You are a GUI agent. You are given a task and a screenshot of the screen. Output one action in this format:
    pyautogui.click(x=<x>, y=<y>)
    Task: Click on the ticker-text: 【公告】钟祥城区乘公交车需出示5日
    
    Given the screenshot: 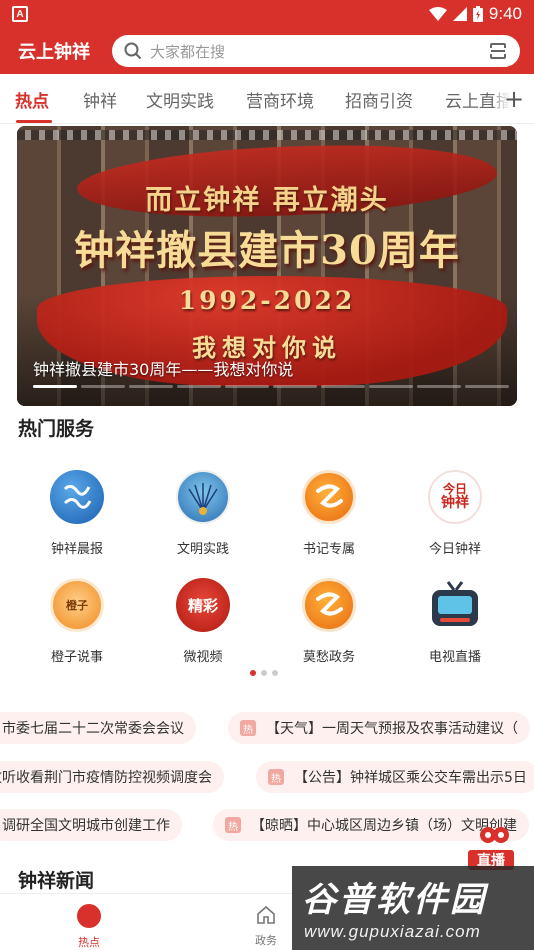 What is the action you would take?
    pyautogui.click(x=410, y=778)
    